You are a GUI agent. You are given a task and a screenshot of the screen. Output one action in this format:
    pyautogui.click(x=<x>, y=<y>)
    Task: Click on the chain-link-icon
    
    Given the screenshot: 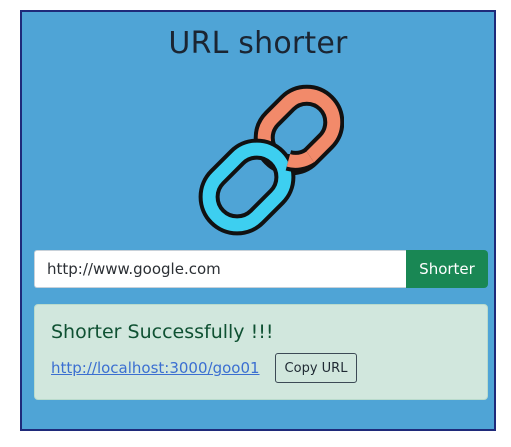 What is the action you would take?
    pyautogui.click(x=271, y=160)
    